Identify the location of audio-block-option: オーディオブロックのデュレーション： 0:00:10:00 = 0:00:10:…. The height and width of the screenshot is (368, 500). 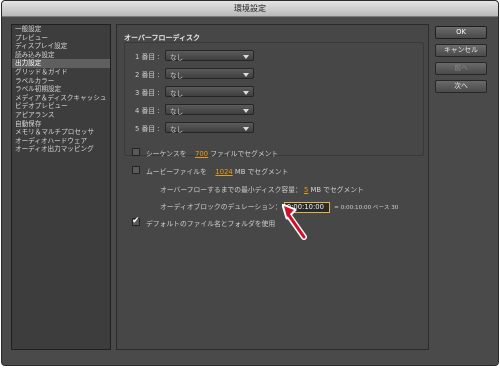
(279, 207).